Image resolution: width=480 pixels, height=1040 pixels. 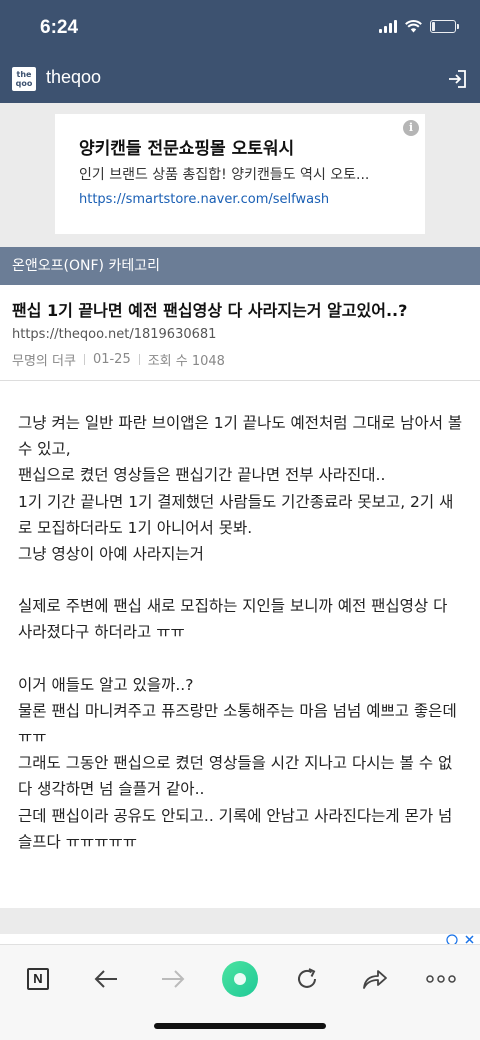 I want to click on battery-icon, so click(x=444, y=26).